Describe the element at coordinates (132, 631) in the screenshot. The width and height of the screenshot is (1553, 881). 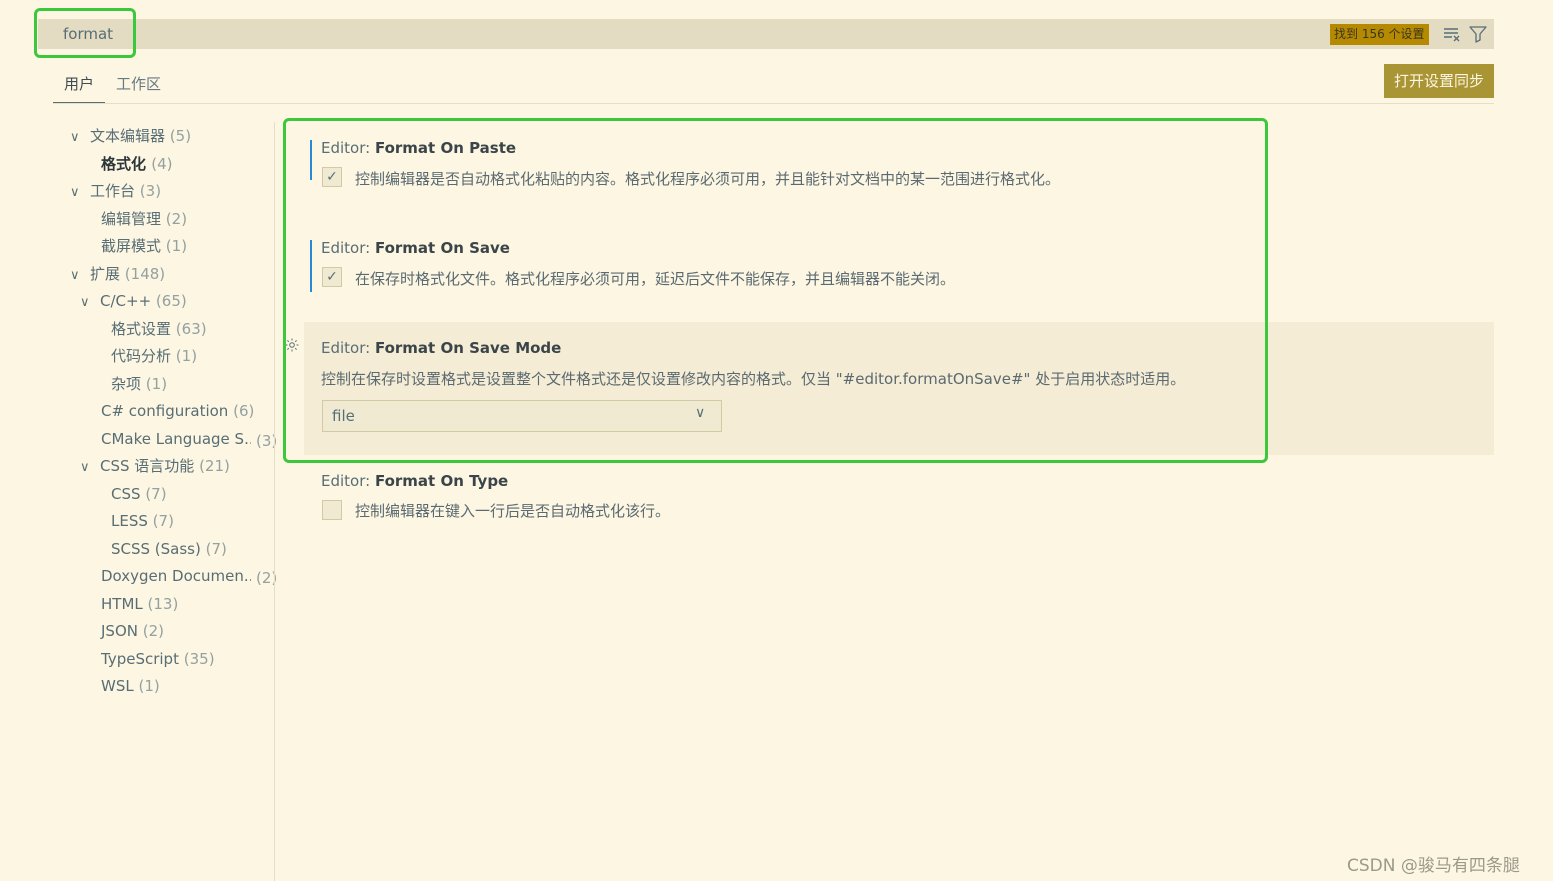
I see `toc-item-json: JSON (2)` at that location.